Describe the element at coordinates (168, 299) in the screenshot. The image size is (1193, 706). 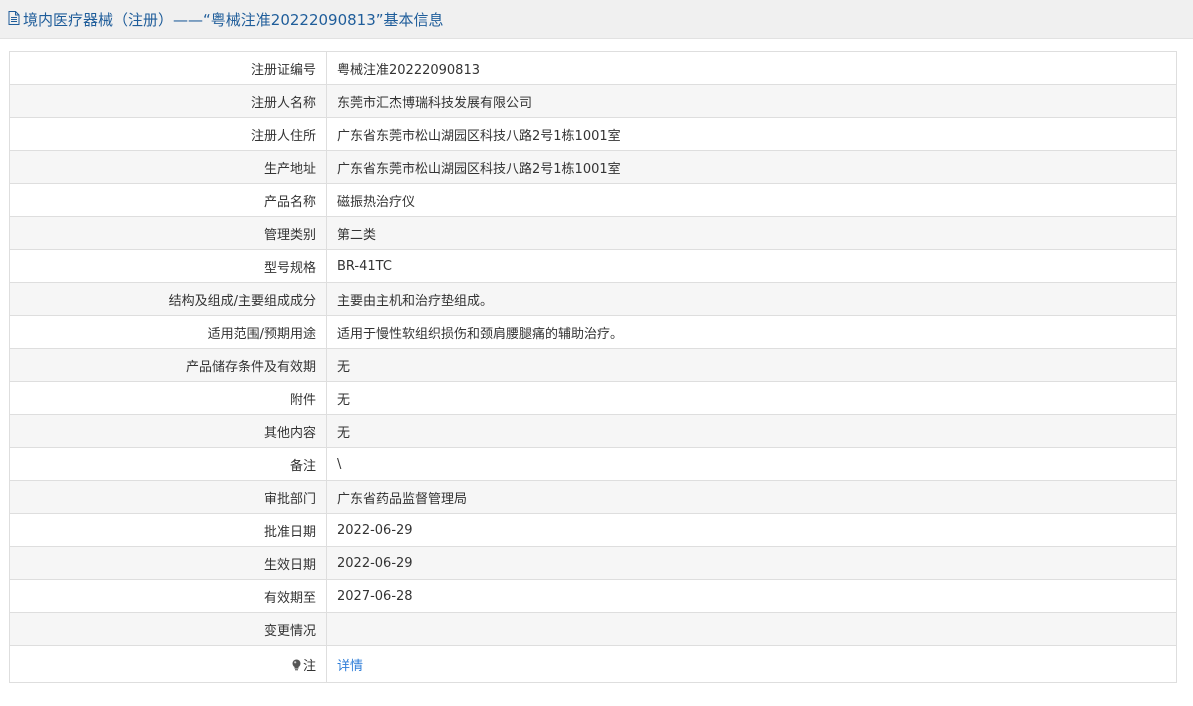
I see `row-label: 结构及组成/主要组成成分` at that location.